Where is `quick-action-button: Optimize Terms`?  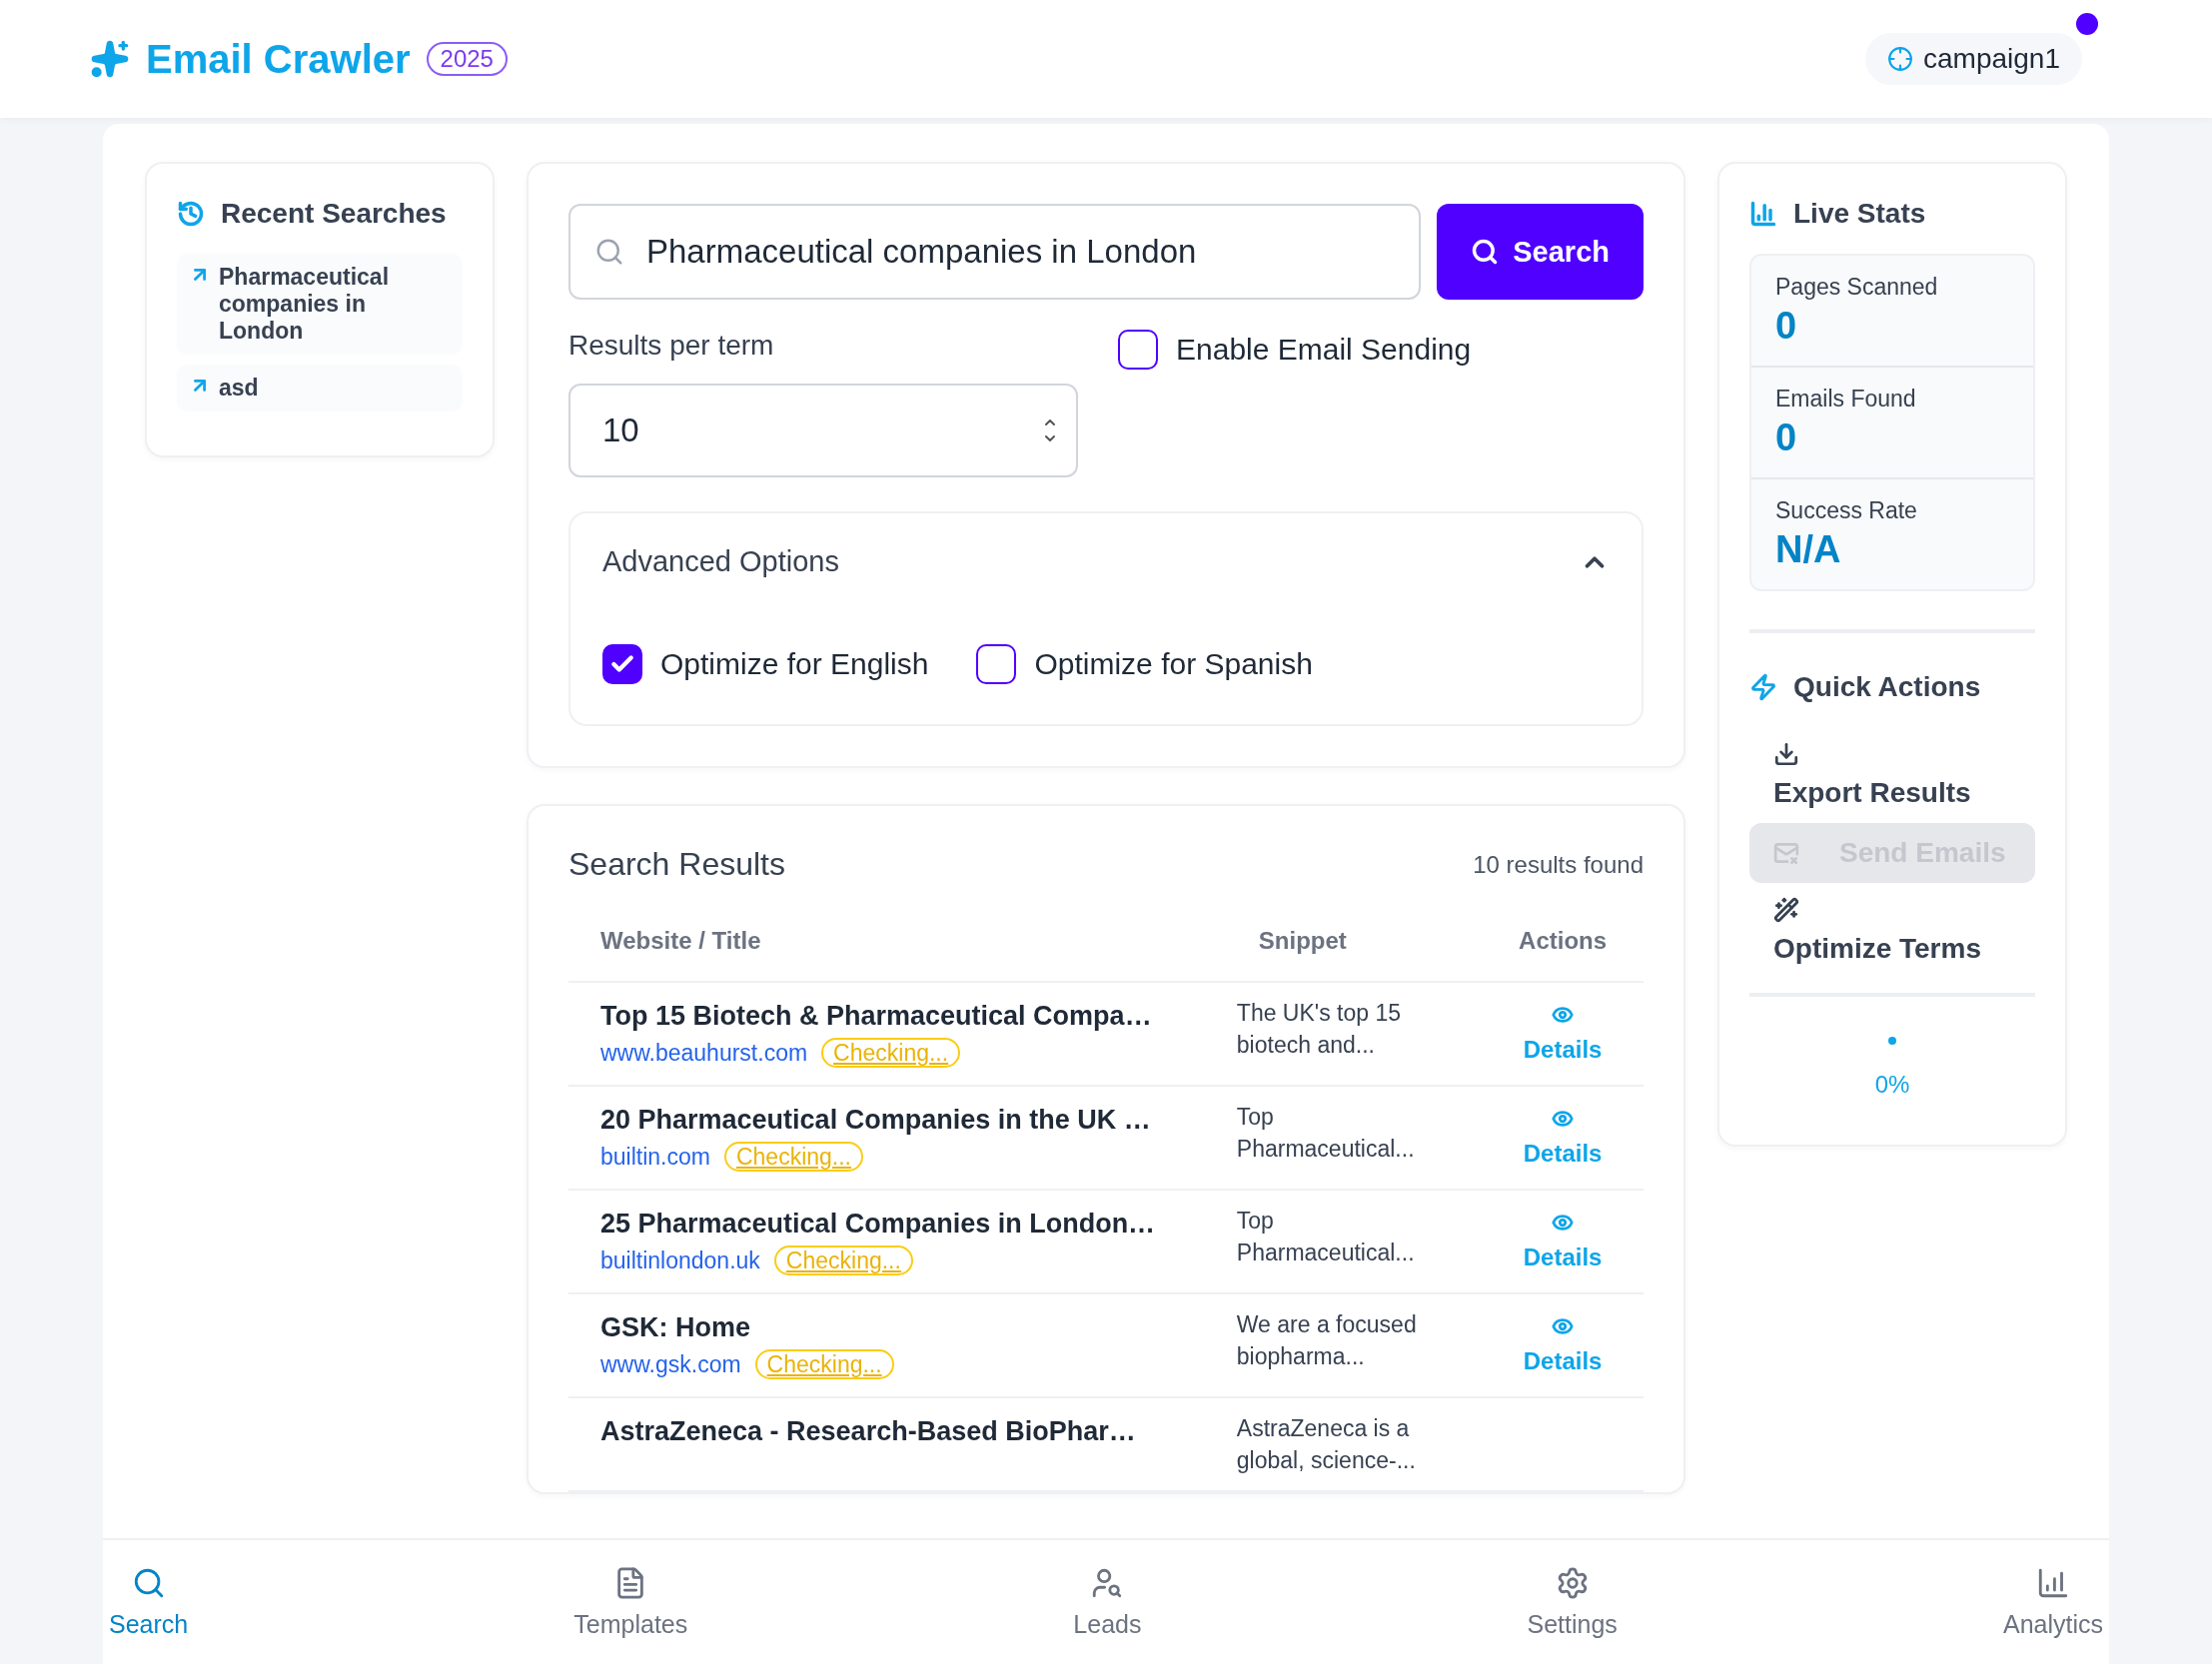 quick-action-button: Optimize Terms is located at coordinates (1892, 931).